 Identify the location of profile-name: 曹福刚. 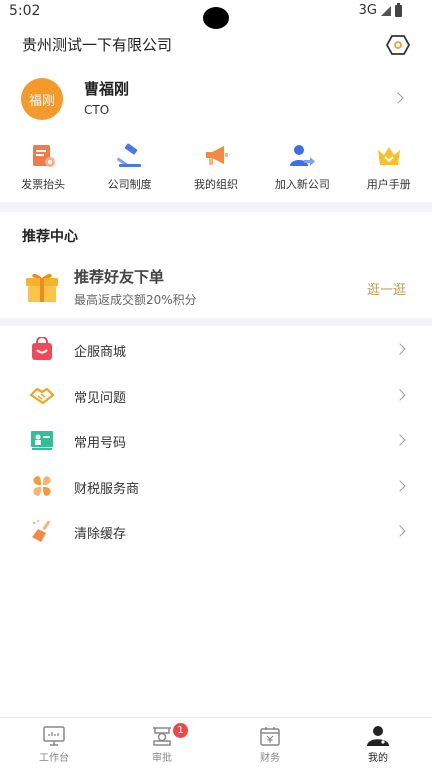
(107, 89).